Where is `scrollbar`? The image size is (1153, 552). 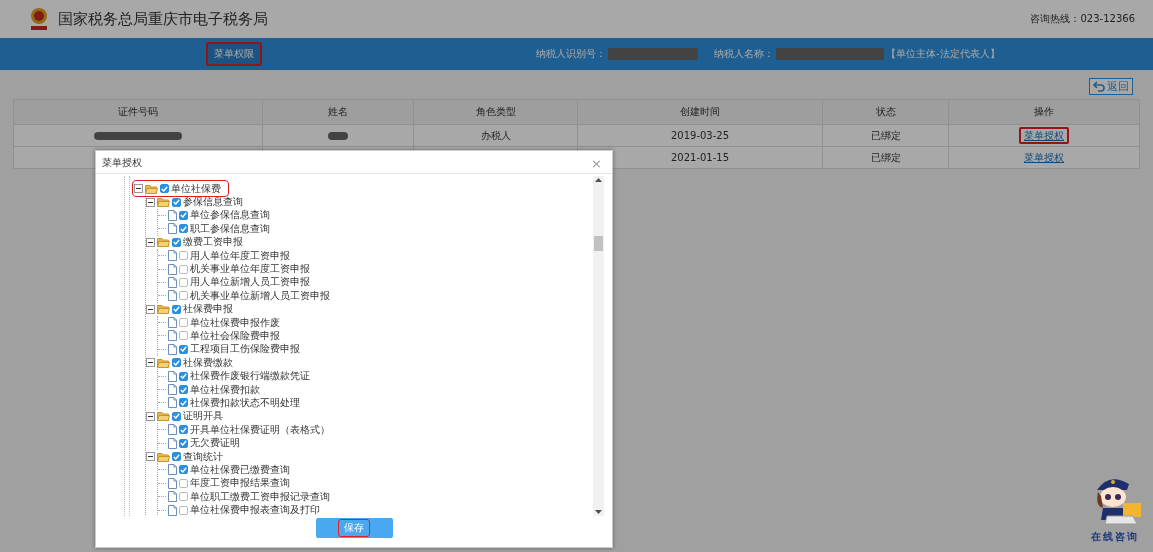
scrollbar is located at coordinates (598, 346).